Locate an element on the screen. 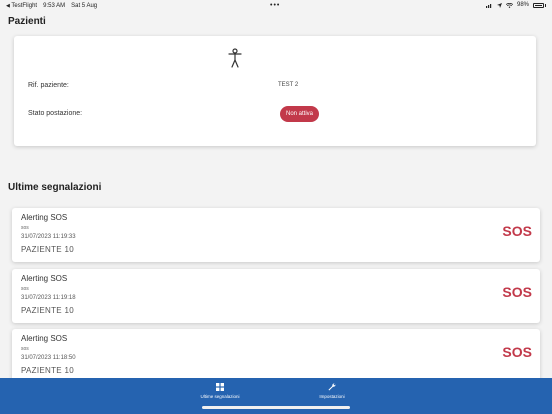  status-left: ◀ TestFlight 9:53 AM Sat 5 Aug is located at coordinates (51, 6).